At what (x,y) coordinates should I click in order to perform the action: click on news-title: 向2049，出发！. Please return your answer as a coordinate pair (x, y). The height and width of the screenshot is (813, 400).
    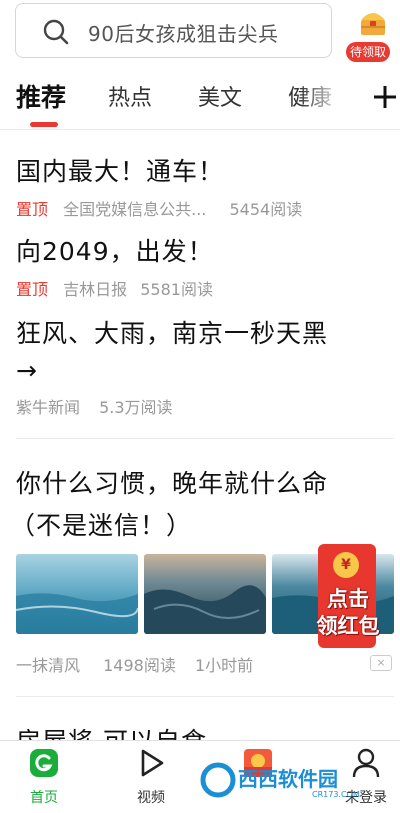
    Looking at the image, I should click on (115, 250).